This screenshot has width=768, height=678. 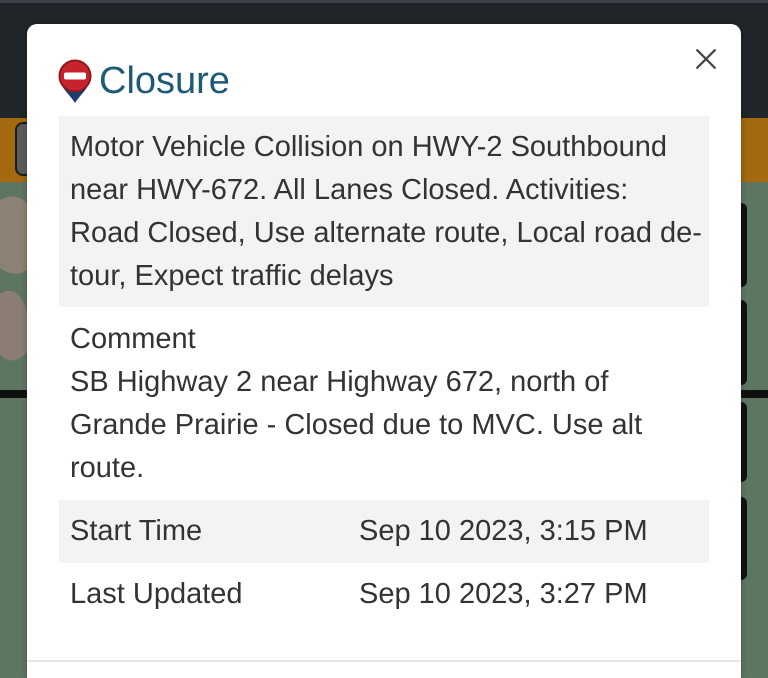 What do you see at coordinates (136, 531) in the screenshot?
I see `field-label: Start Time` at bounding box center [136, 531].